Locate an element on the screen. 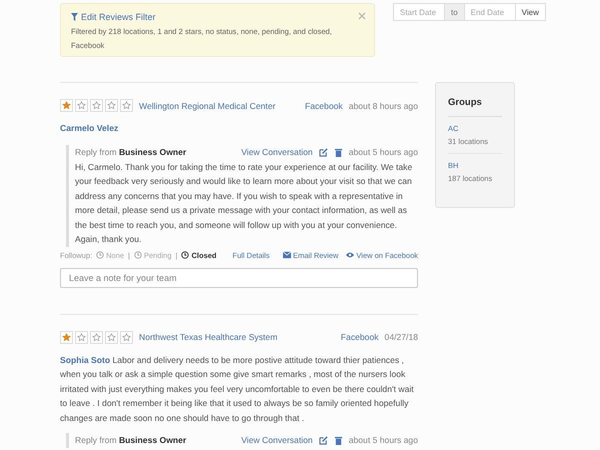 Image resolution: width=600 pixels, height=450 pixels. date-separator: to is located at coordinates (454, 12).